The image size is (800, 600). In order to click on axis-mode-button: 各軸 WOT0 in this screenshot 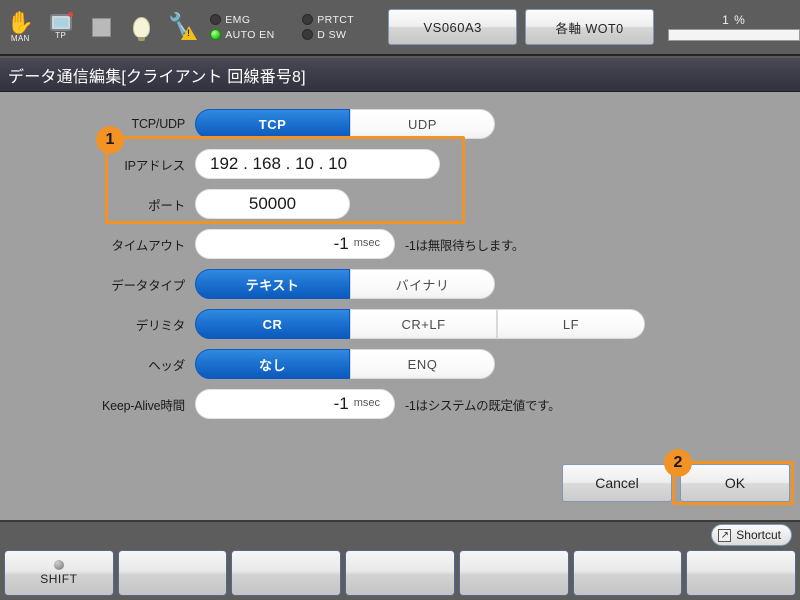, I will do `click(590, 27)`.